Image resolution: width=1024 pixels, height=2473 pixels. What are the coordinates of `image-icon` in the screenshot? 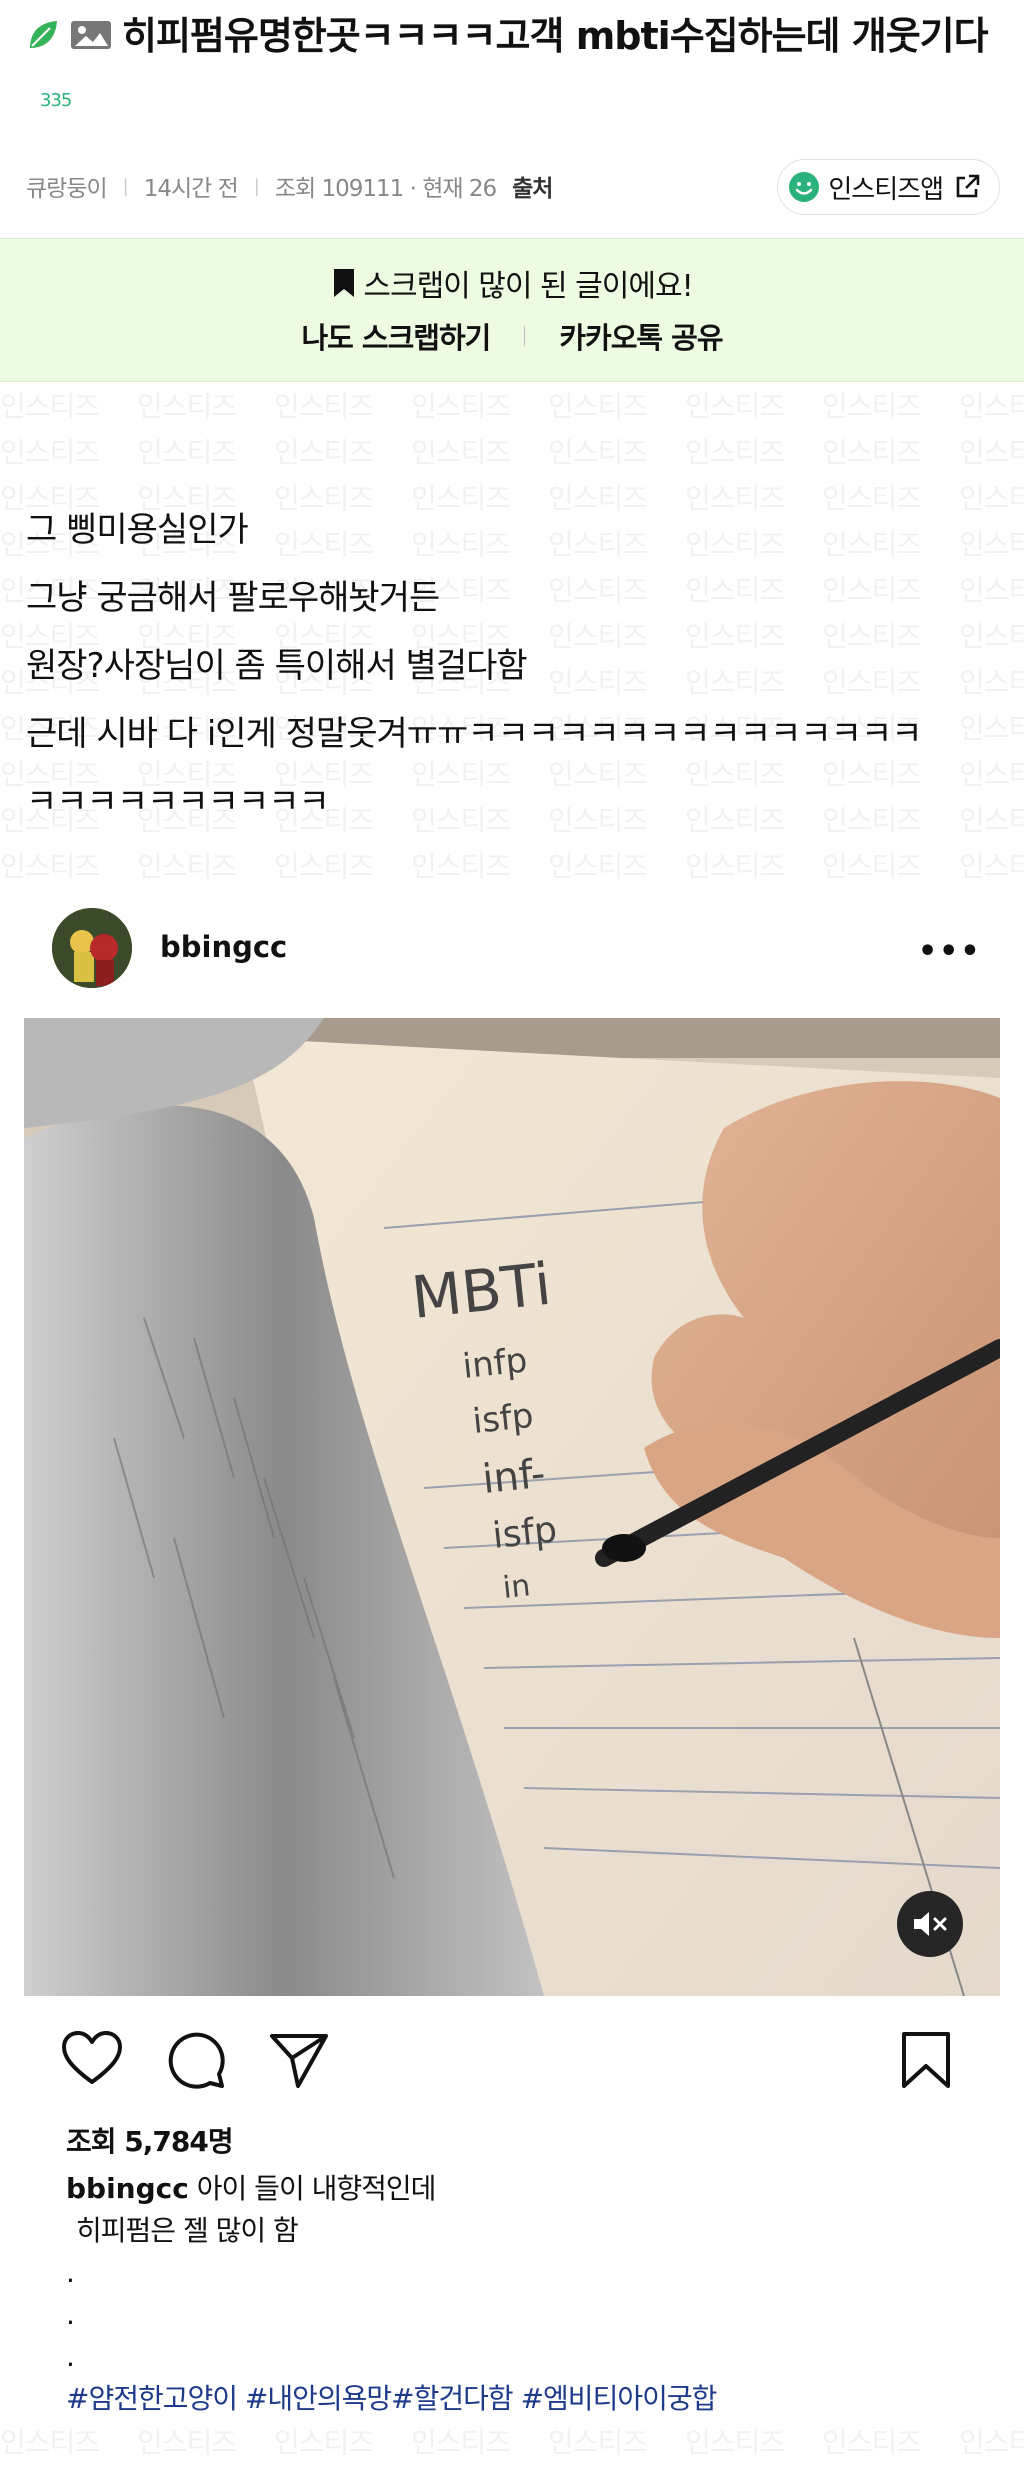 It's located at (91, 39).